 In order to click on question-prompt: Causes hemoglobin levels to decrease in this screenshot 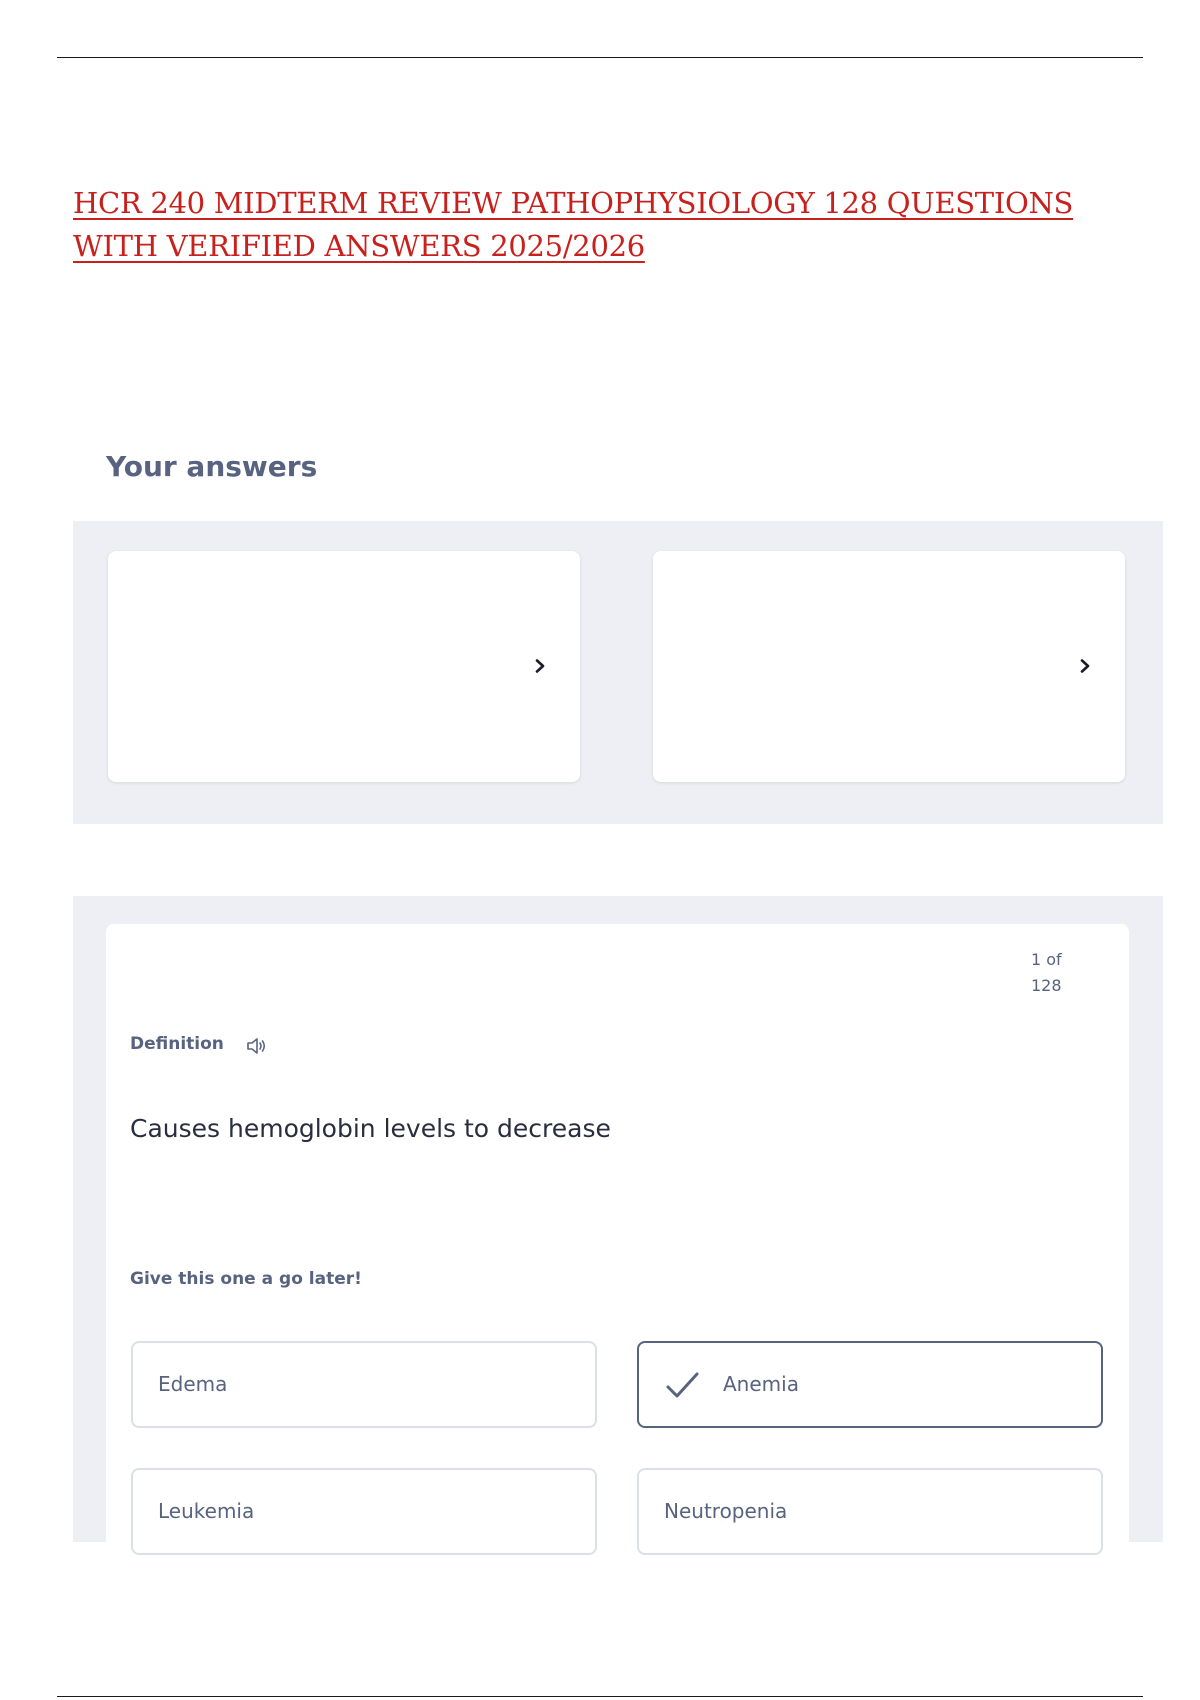, I will do `click(370, 1128)`.